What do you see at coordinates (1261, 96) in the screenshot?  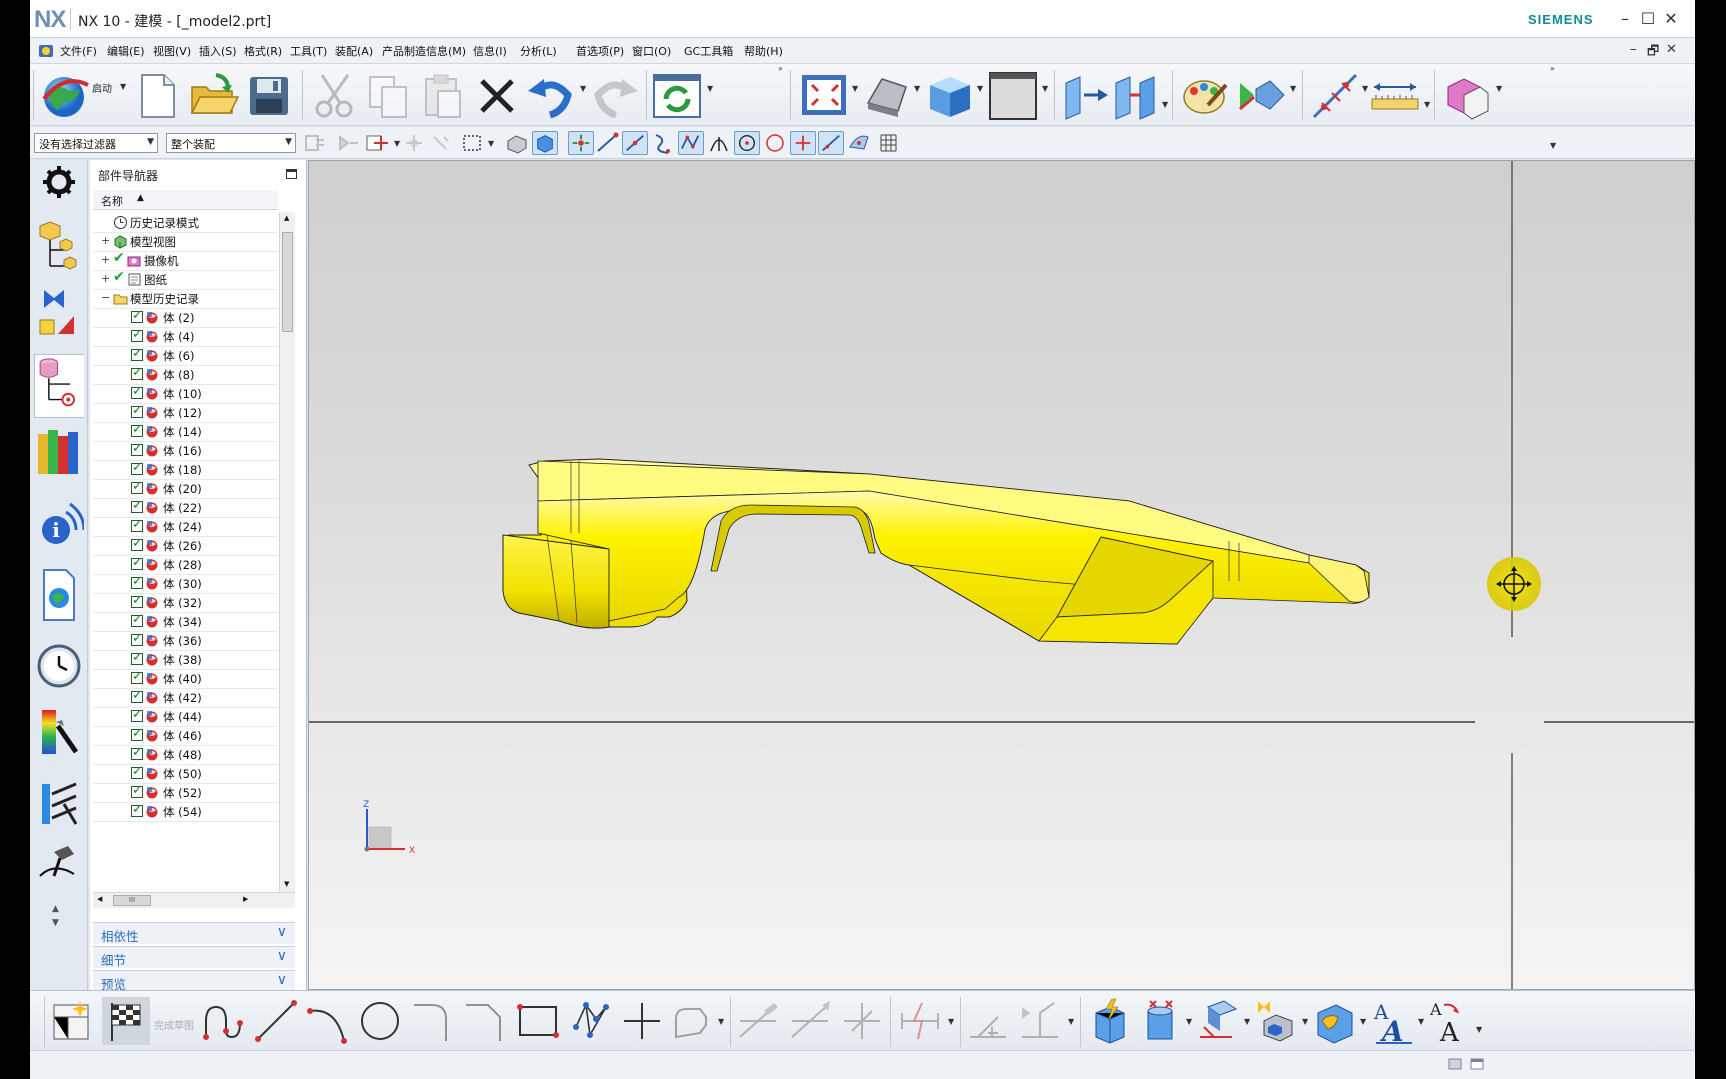 I see `show-hide-icon` at bounding box center [1261, 96].